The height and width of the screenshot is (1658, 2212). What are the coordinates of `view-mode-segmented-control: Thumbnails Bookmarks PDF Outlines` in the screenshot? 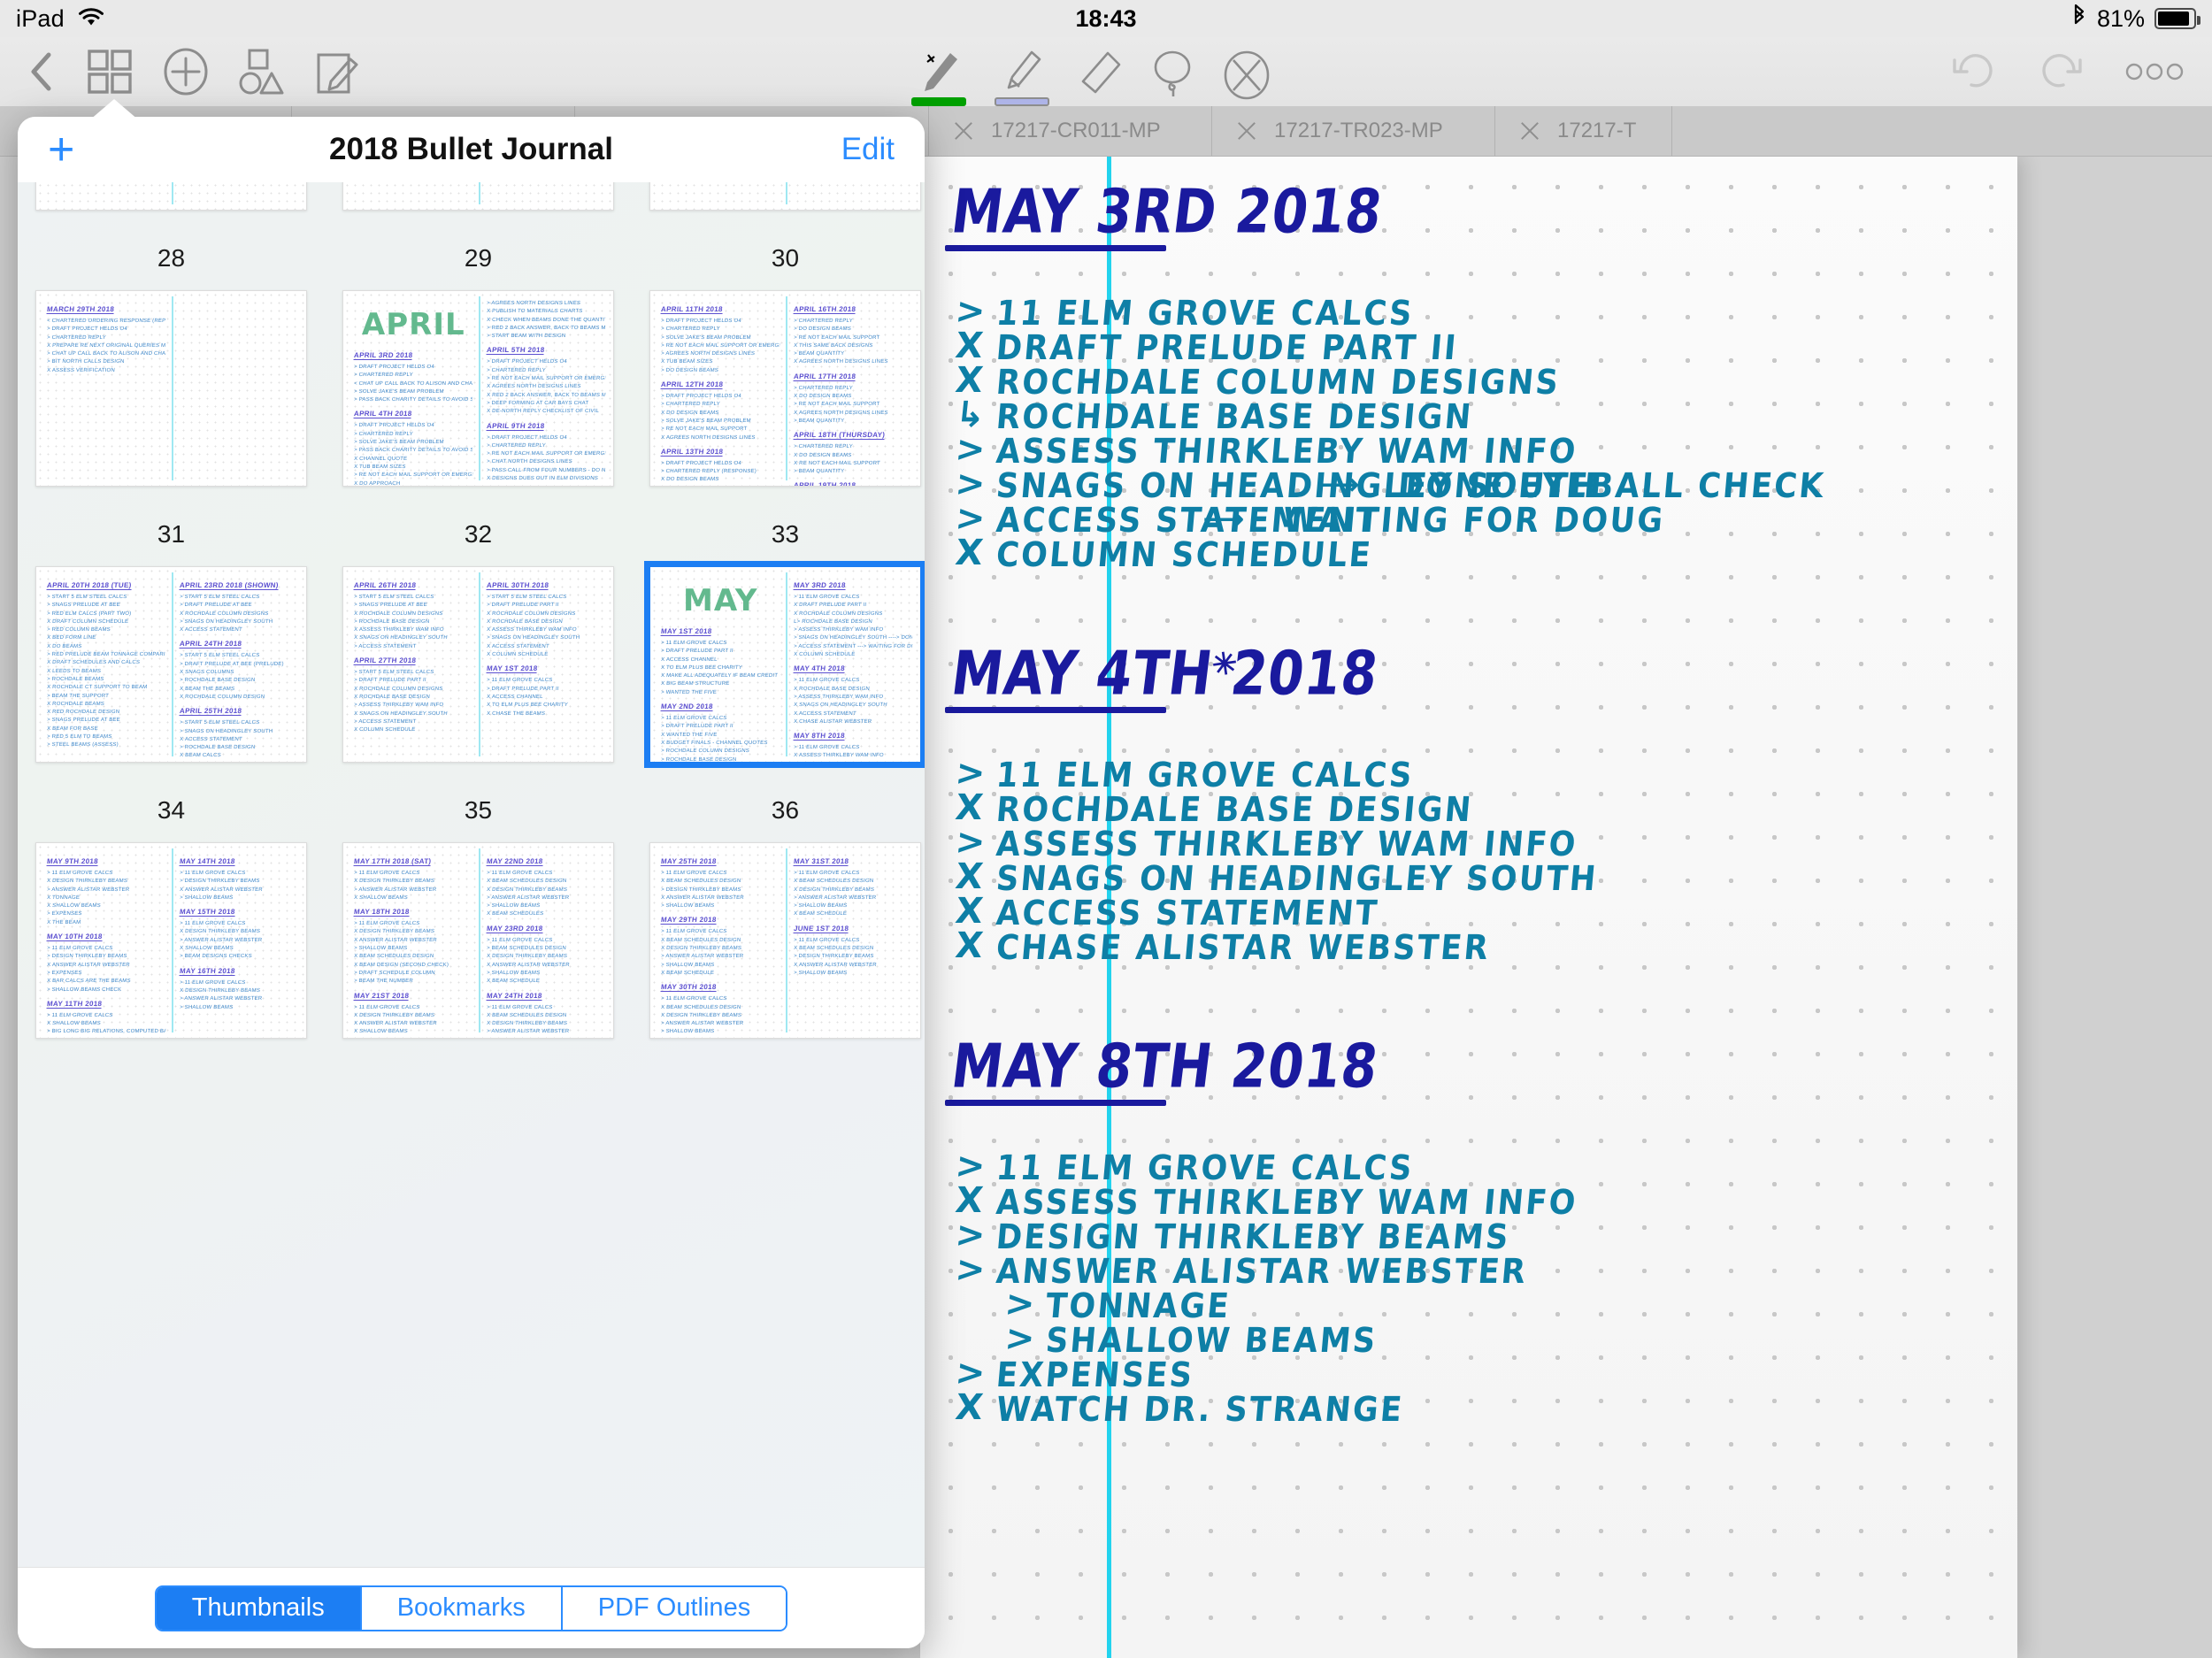 It's located at (471, 1608).